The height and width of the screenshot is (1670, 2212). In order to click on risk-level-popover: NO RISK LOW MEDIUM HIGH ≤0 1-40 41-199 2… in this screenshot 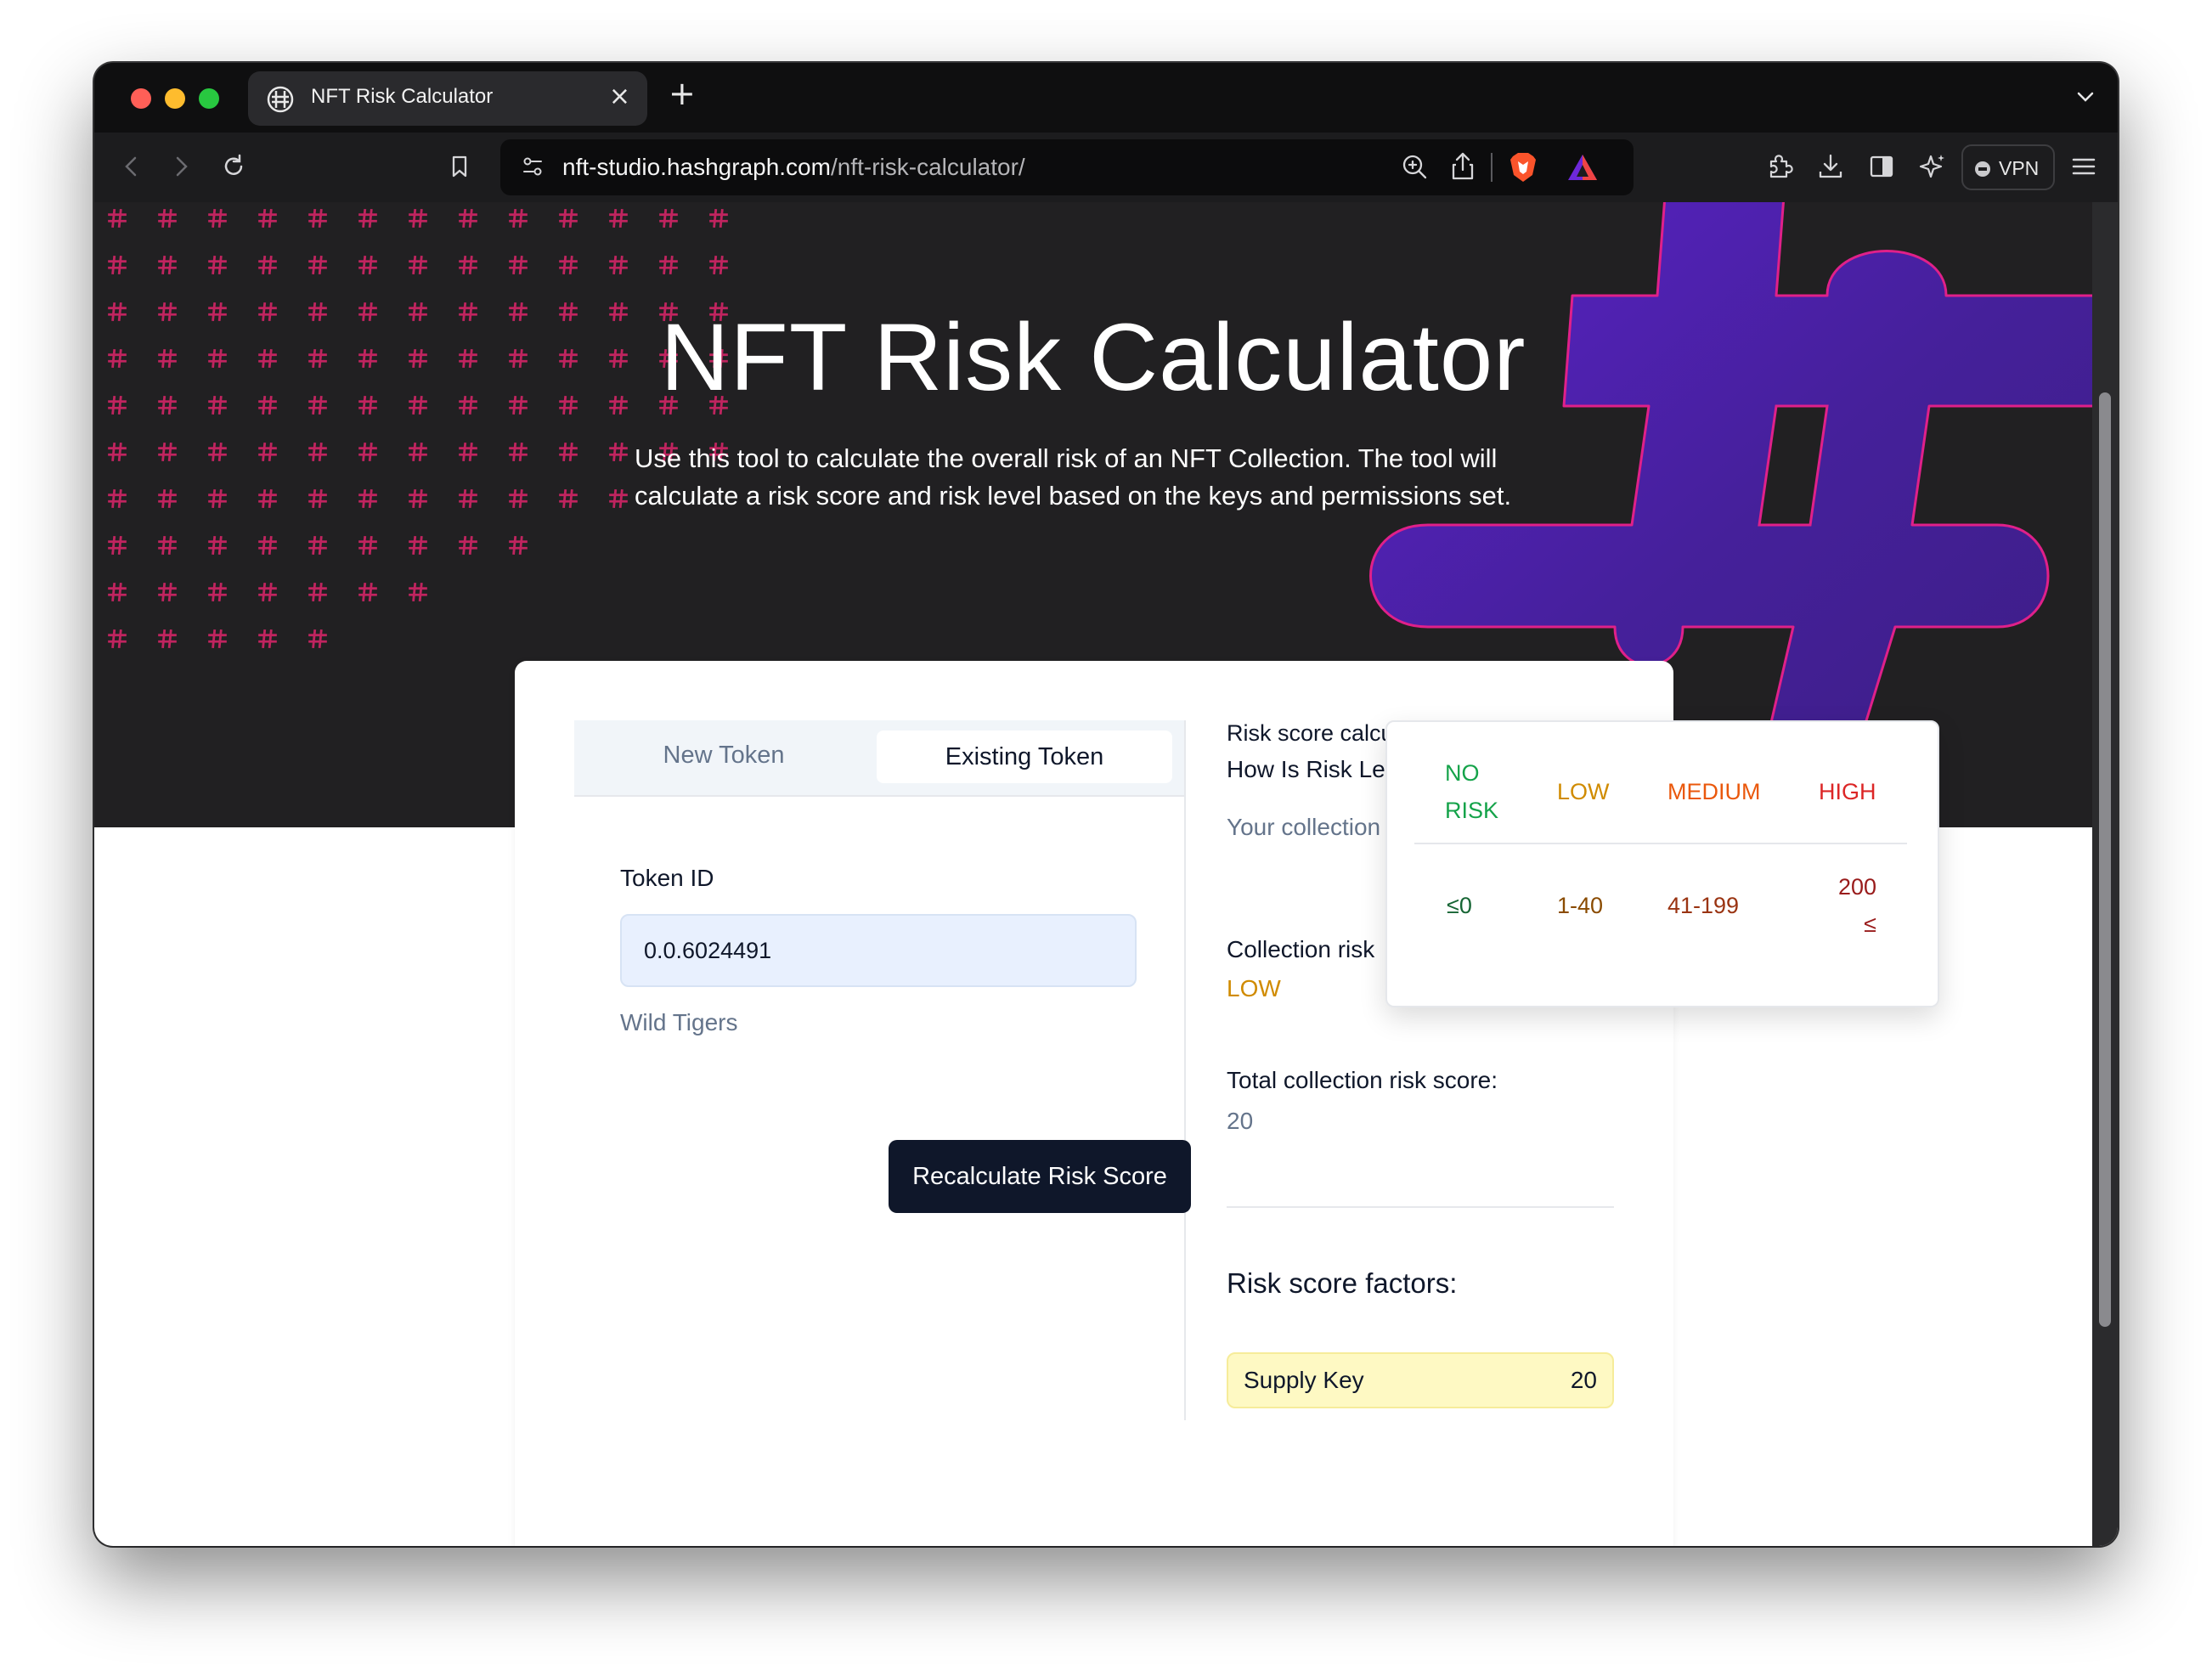, I will do `click(1662, 864)`.